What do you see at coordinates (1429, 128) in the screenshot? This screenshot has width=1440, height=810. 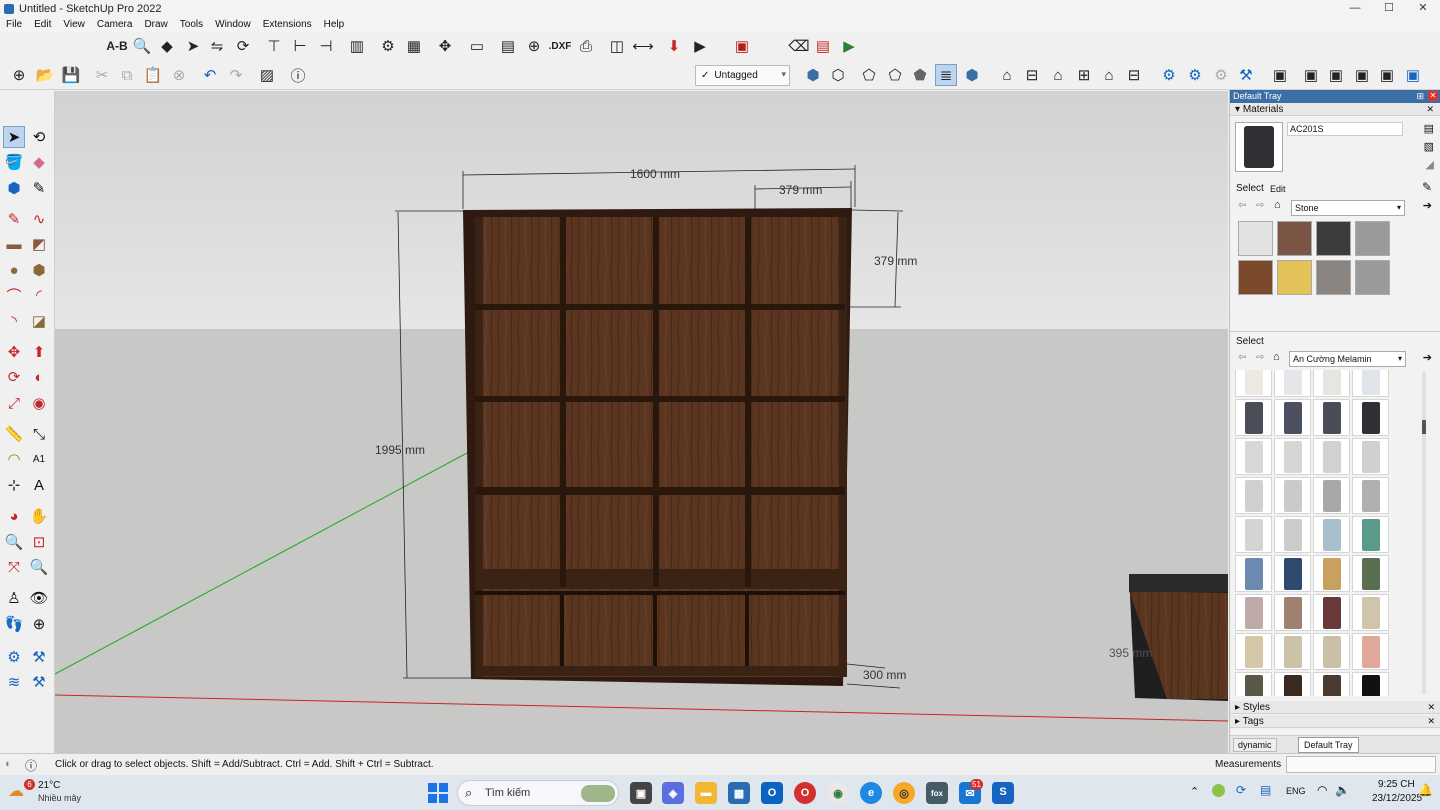 I see `create-material-icon: ▤` at bounding box center [1429, 128].